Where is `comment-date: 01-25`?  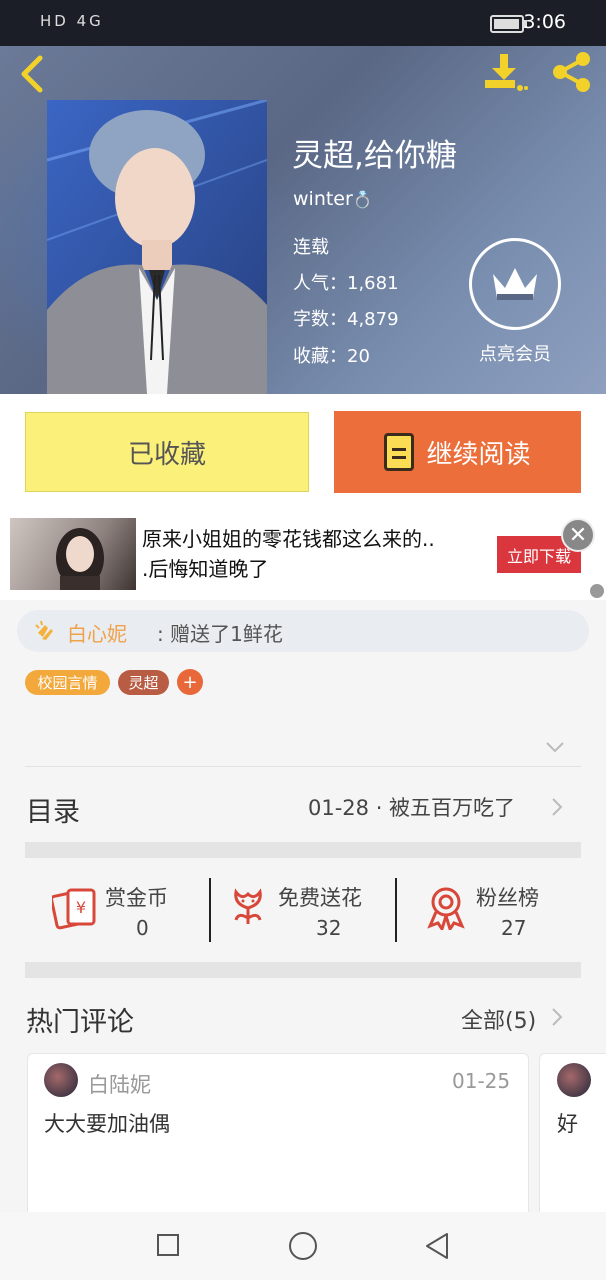
comment-date: 01-25 is located at coordinates (481, 1081).